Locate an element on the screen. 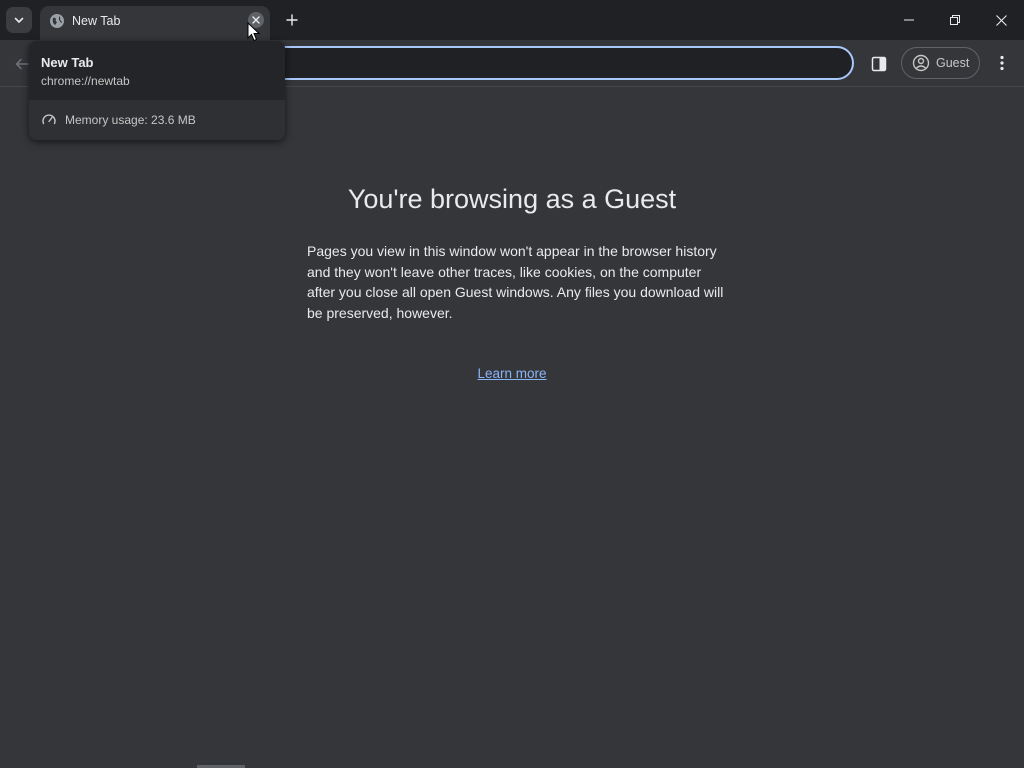 The image size is (1024, 768). mouse-cursor-icon is located at coordinates (254, 32).